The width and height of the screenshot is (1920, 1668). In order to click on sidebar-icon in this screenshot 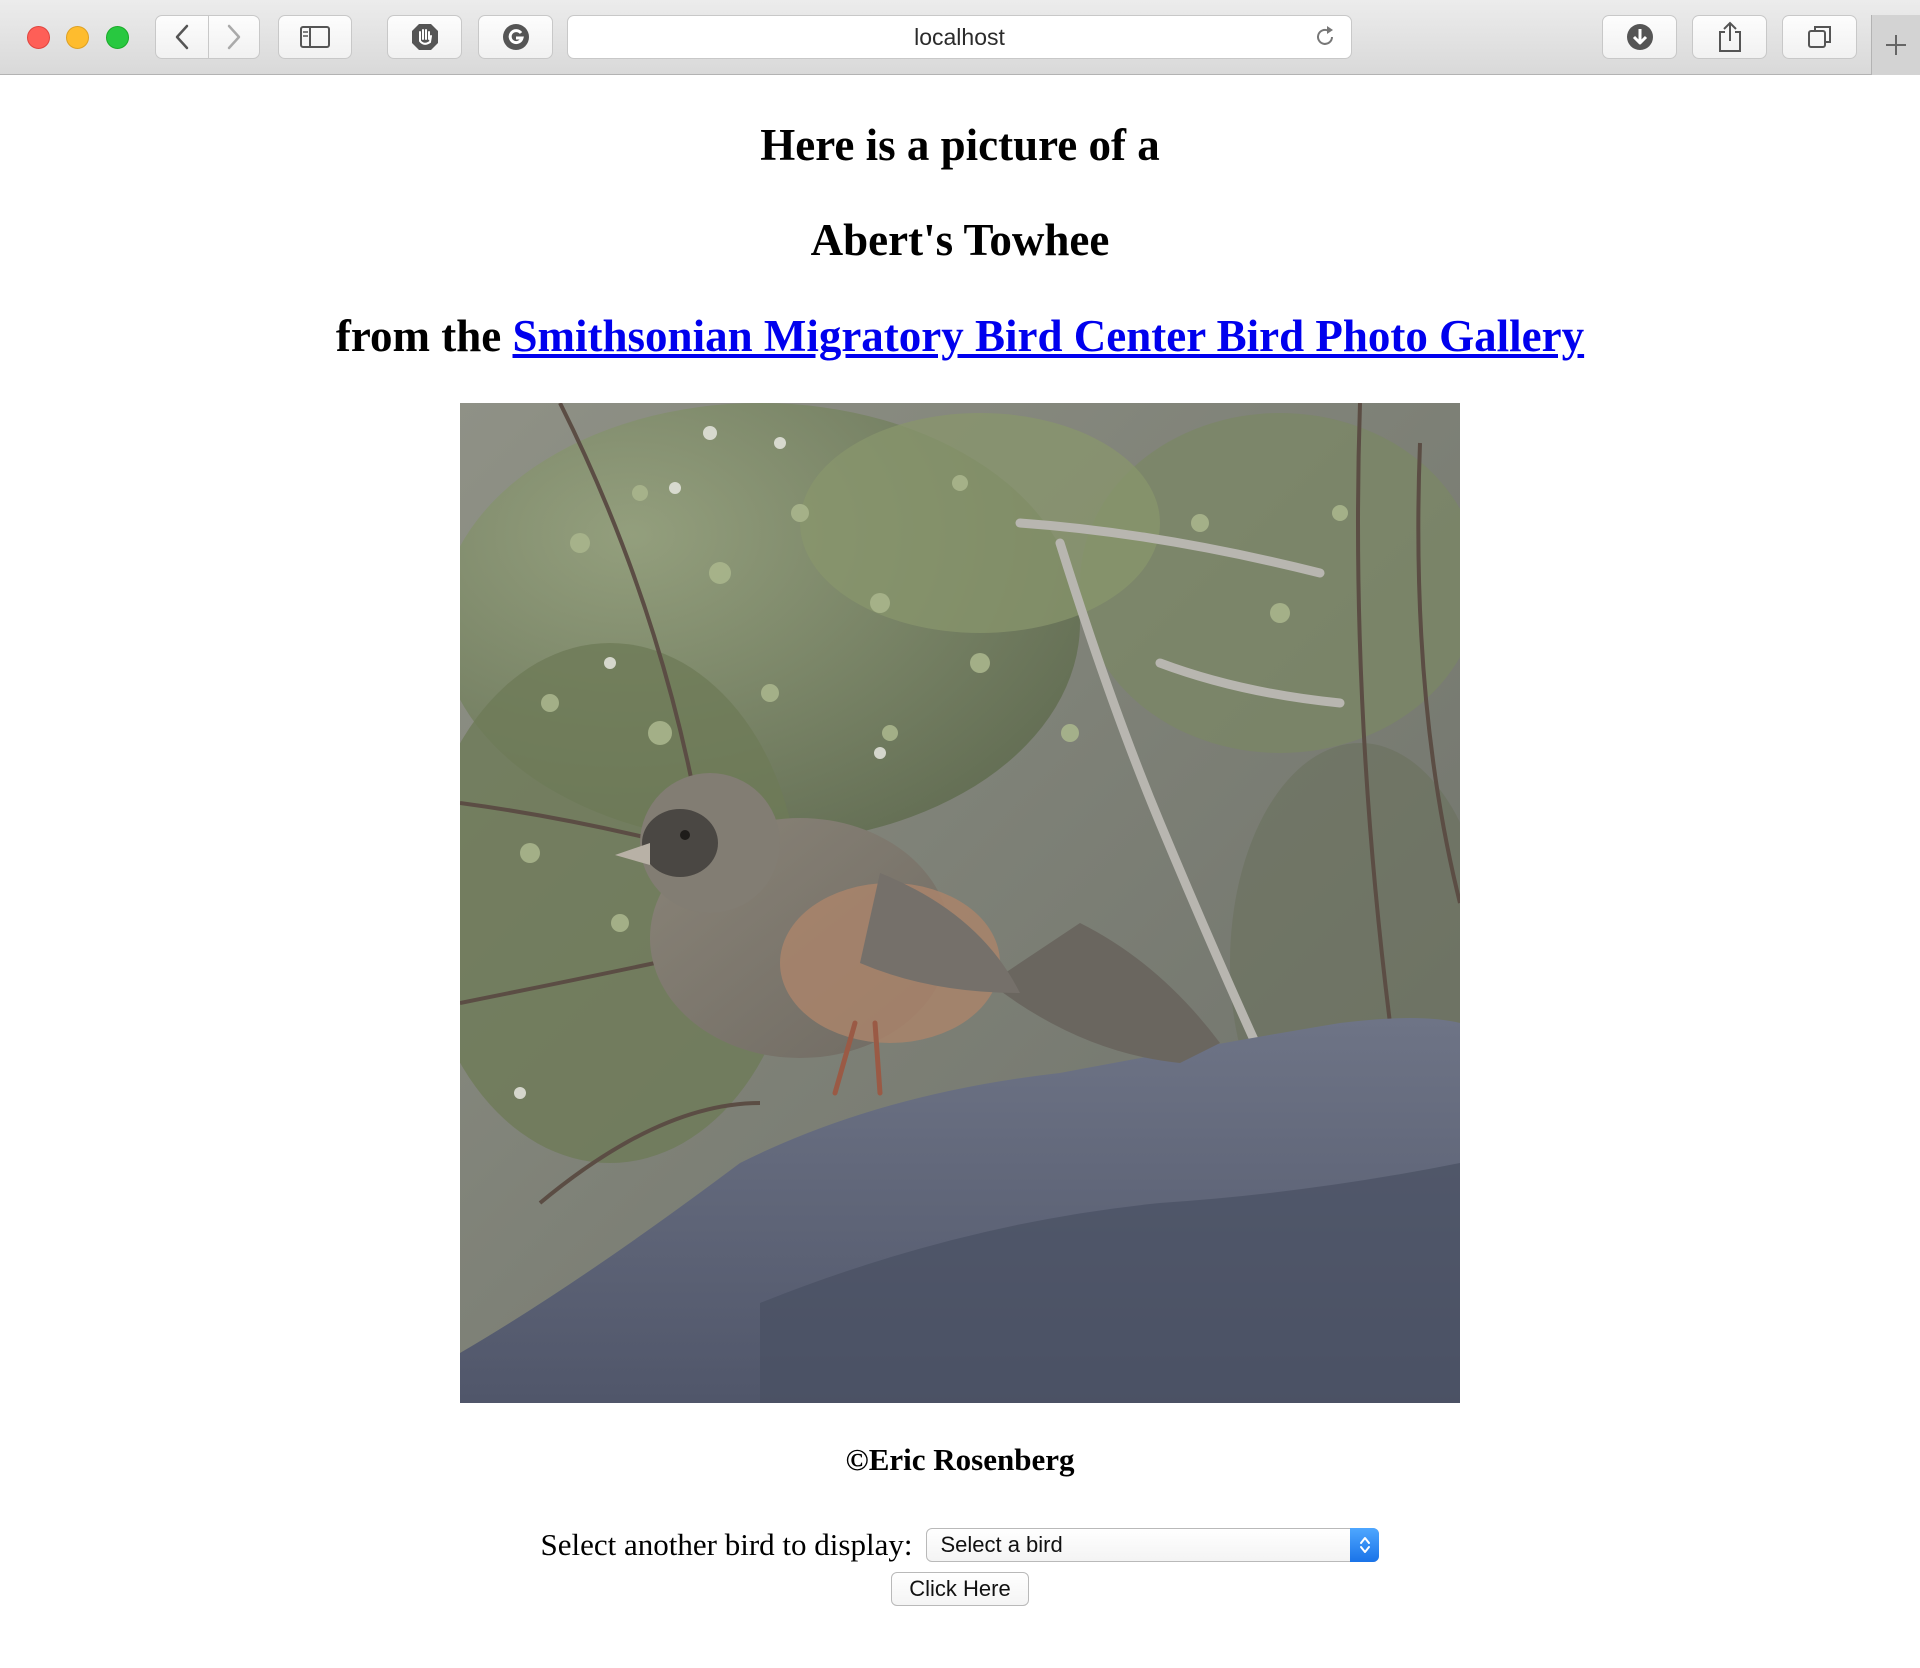, I will do `click(315, 37)`.